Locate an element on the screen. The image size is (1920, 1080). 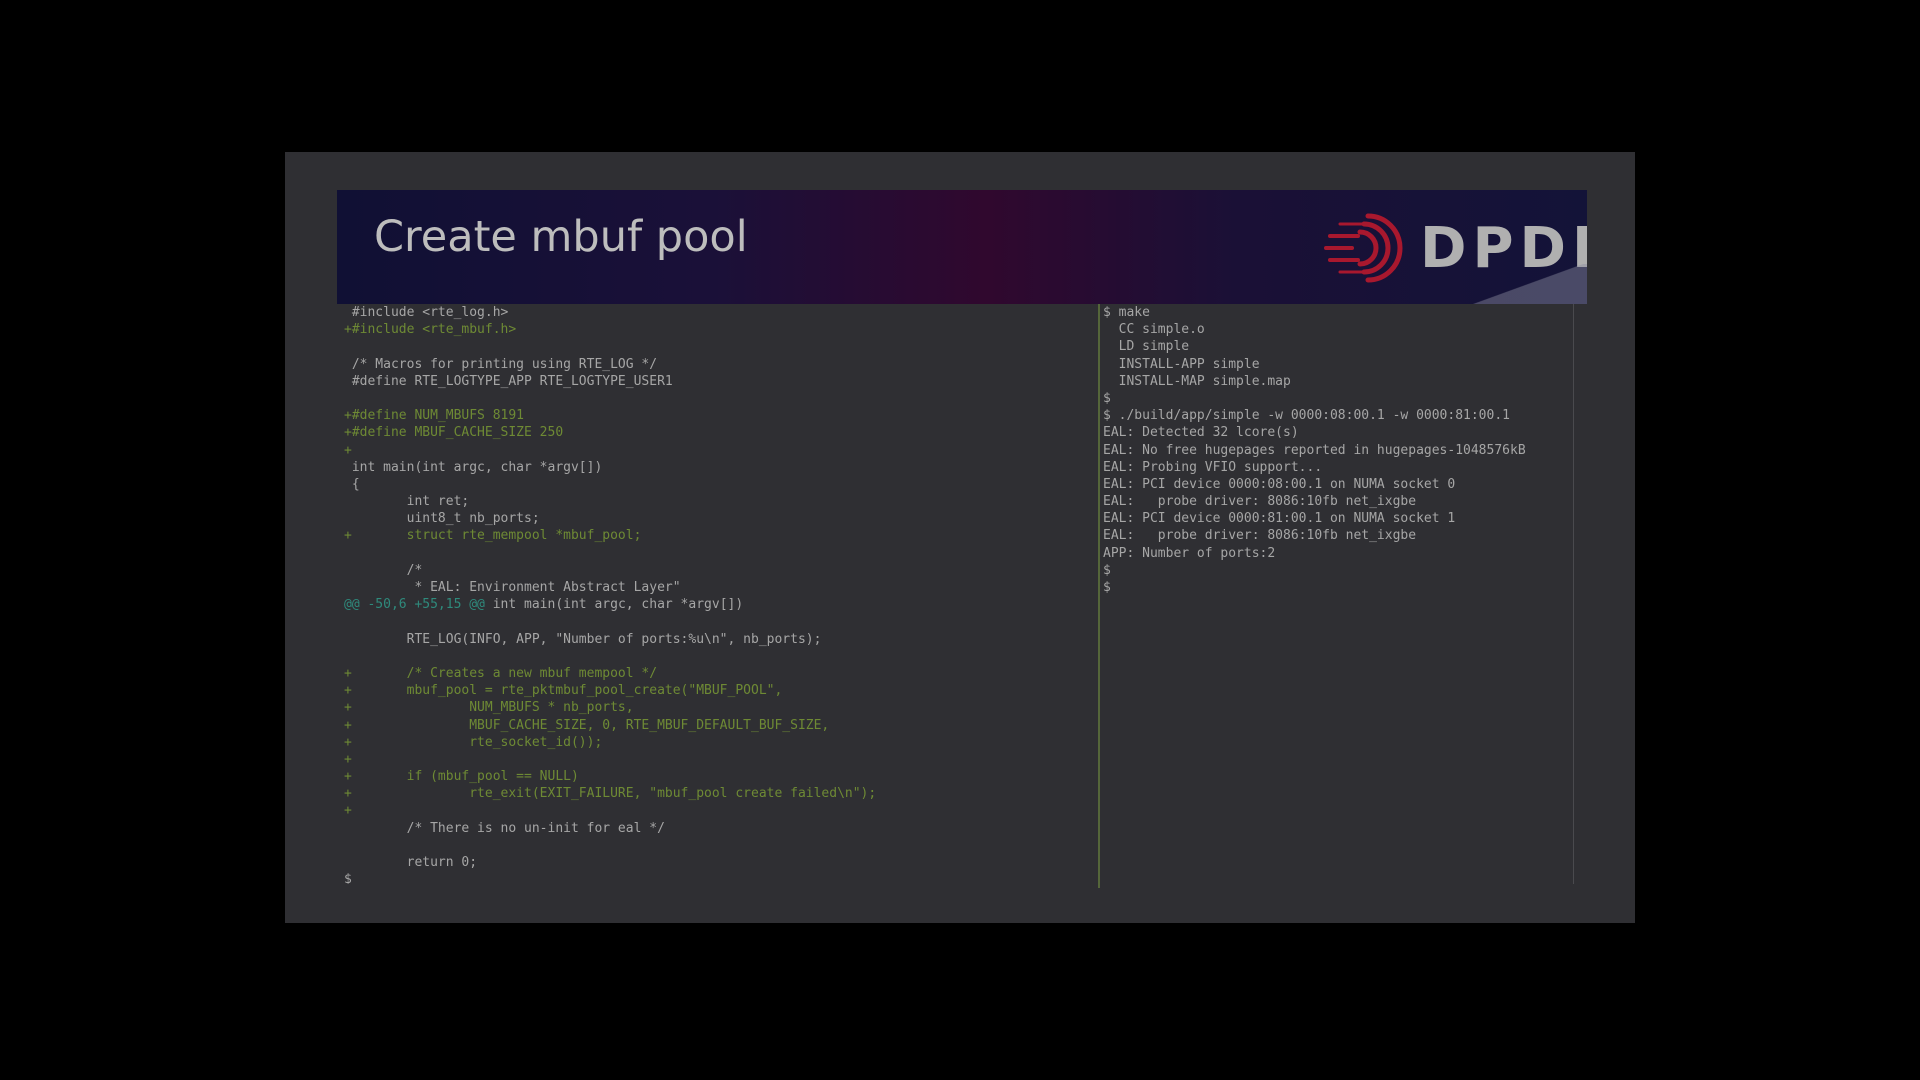
code-line: /* is located at coordinates (383, 570).